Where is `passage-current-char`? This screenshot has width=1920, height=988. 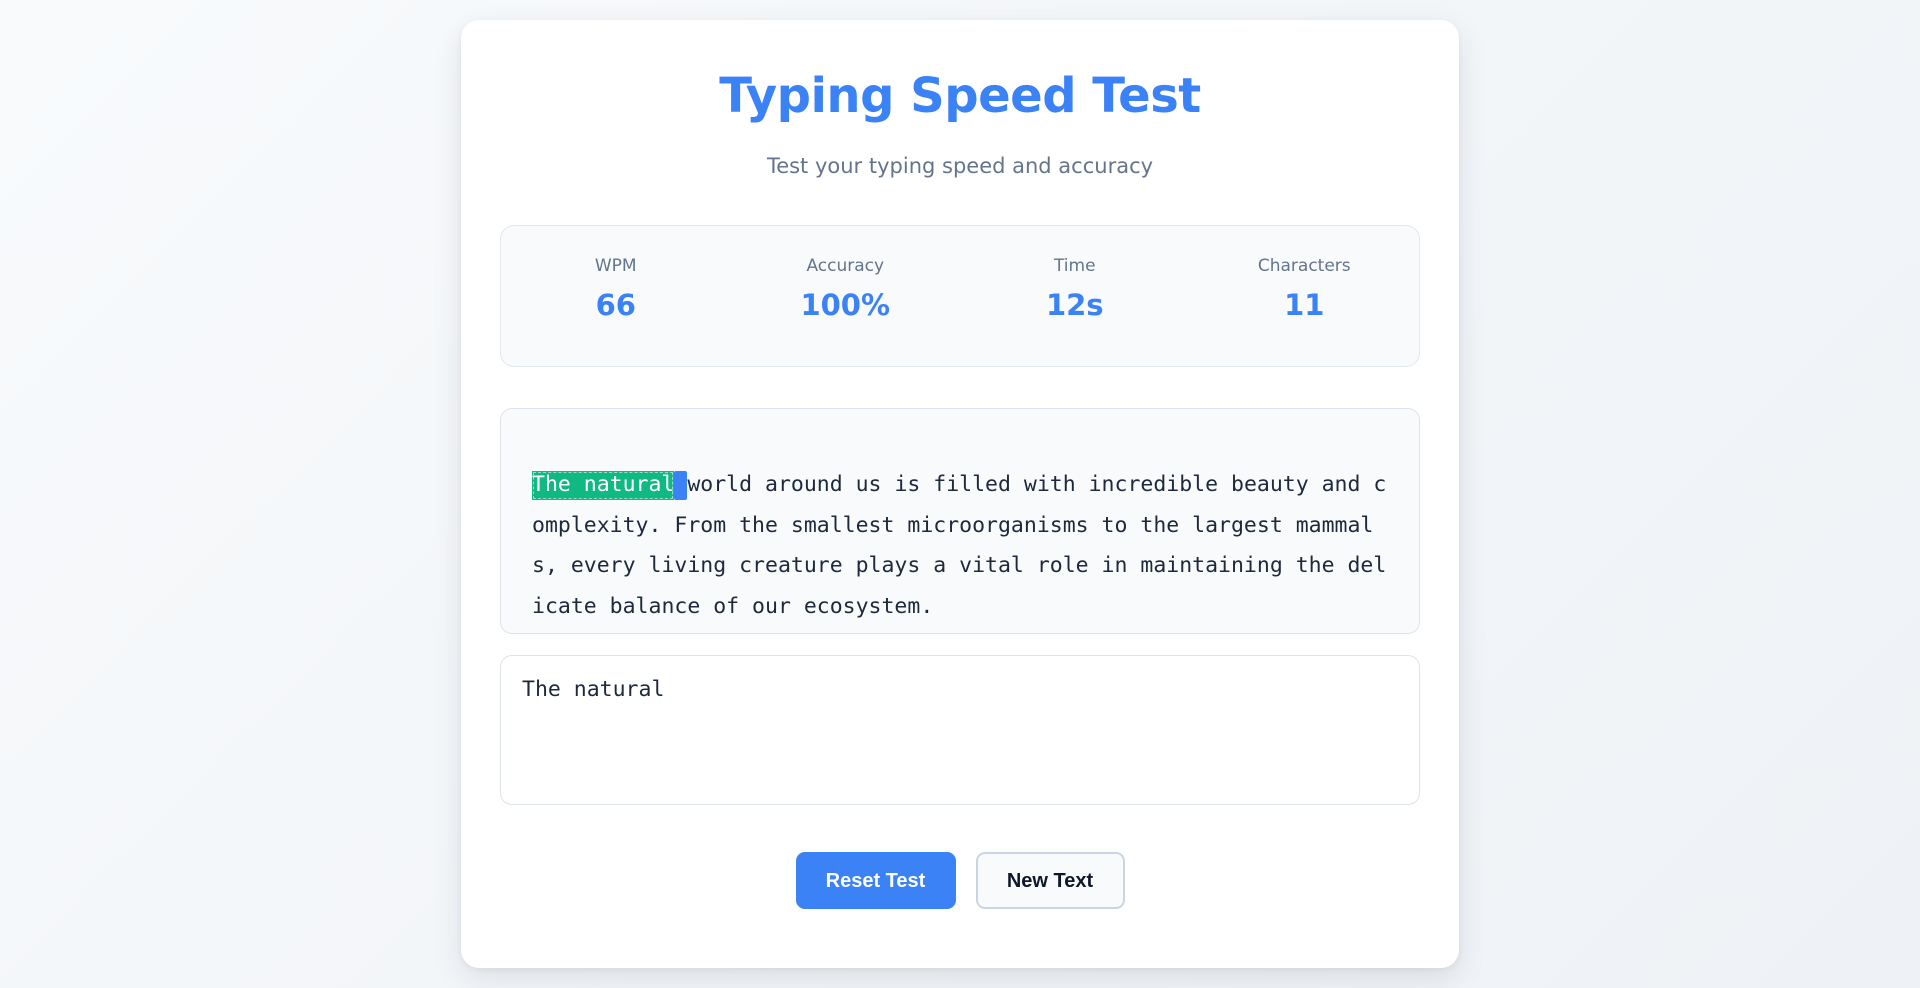 passage-current-char is located at coordinates (681, 485).